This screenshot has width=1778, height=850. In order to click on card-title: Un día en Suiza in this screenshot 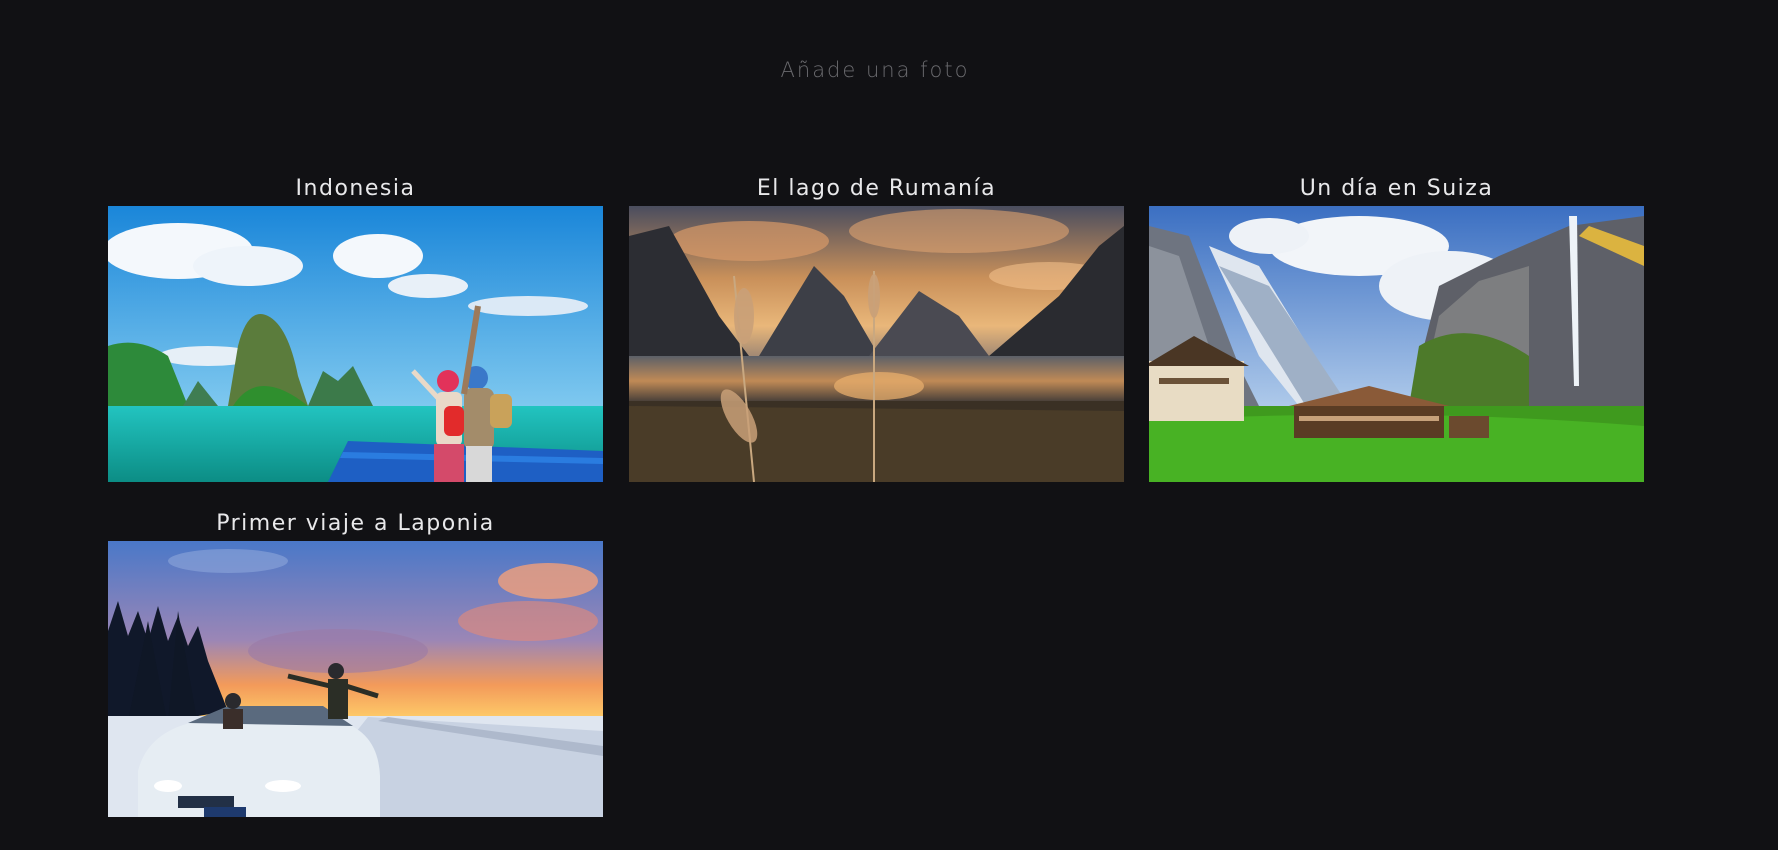, I will do `click(1396, 188)`.